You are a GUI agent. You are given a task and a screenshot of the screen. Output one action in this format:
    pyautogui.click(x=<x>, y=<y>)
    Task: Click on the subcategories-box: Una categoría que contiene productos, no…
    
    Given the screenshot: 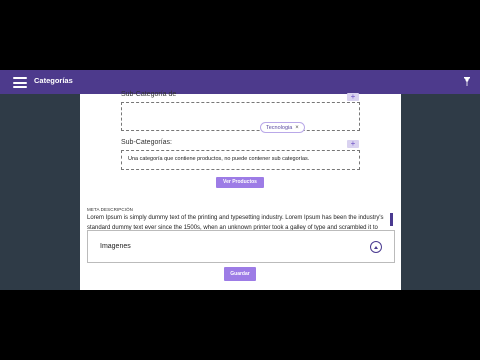 What is the action you would take?
    pyautogui.click(x=240, y=160)
    